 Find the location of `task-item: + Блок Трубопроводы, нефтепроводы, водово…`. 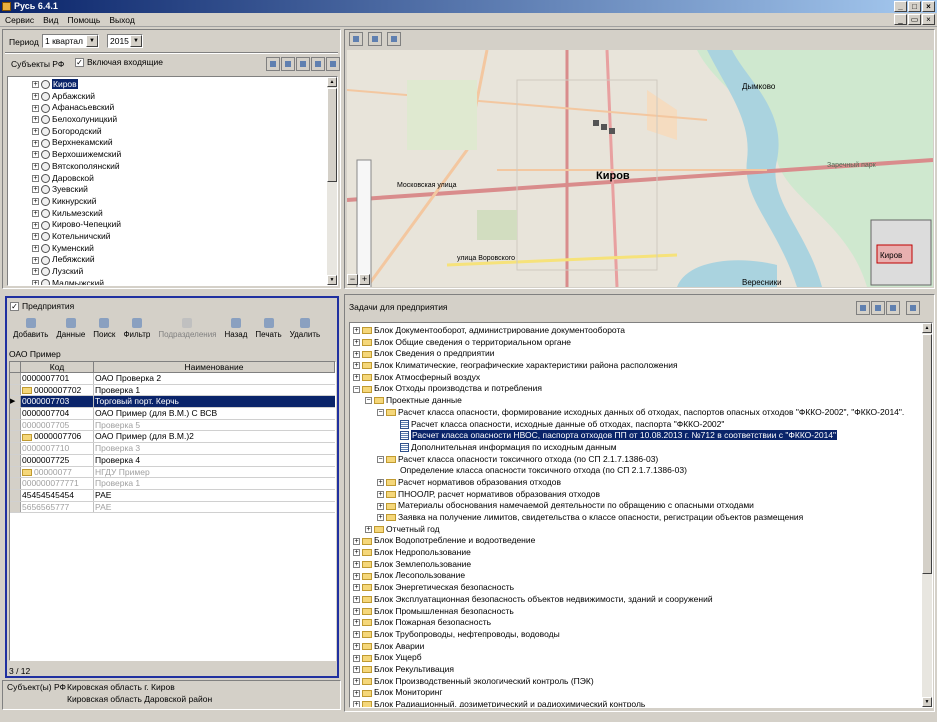

task-item: + Блок Трубопроводы, нефтепроводы, водово… is located at coordinates (642, 635).